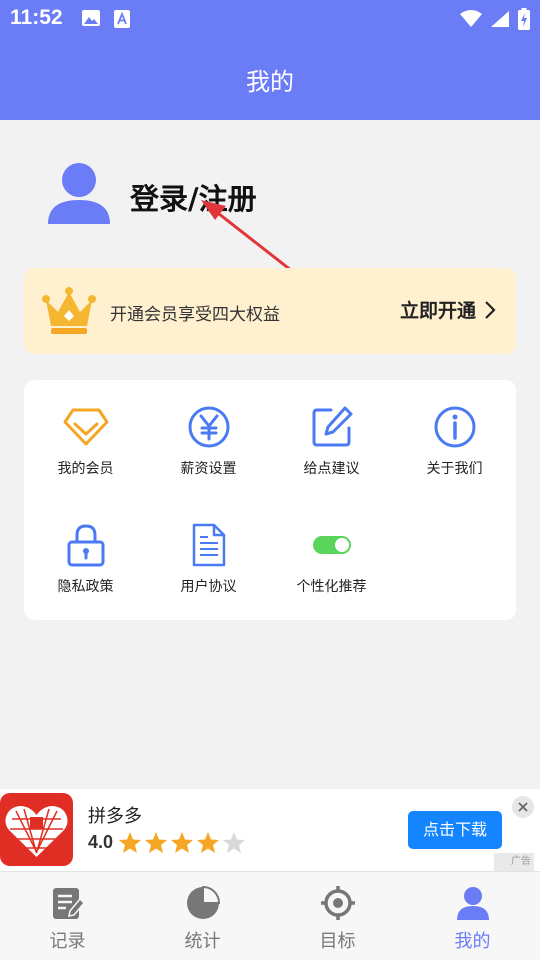 The height and width of the screenshot is (960, 540). Describe the element at coordinates (270, 82) in the screenshot. I see `page-title: 我的` at that location.